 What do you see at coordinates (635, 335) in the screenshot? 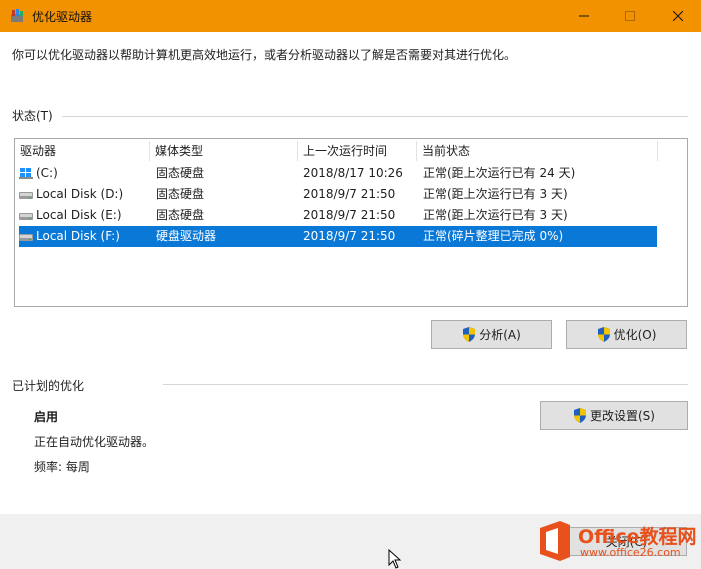
I see `optimize-label: 优化(O)` at bounding box center [635, 335].